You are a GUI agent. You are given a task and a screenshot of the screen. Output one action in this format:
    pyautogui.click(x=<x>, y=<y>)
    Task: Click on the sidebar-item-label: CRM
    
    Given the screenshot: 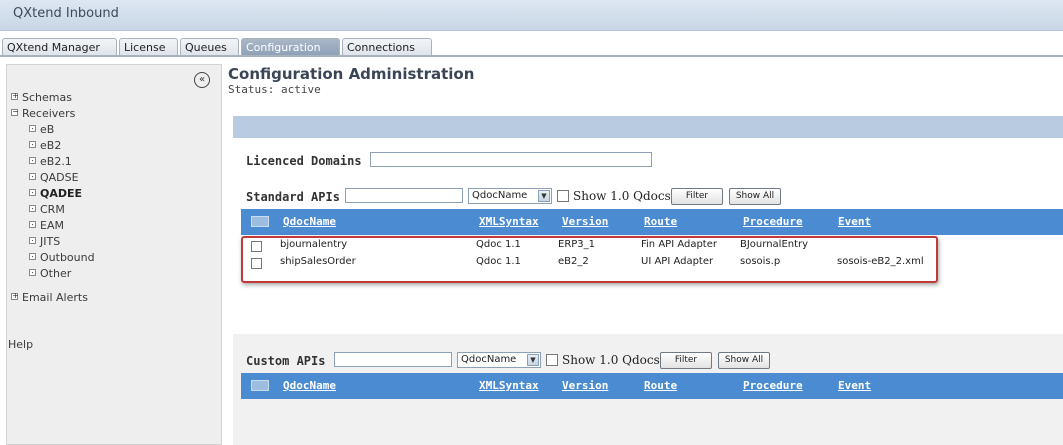 What is the action you would take?
    pyautogui.click(x=52, y=209)
    